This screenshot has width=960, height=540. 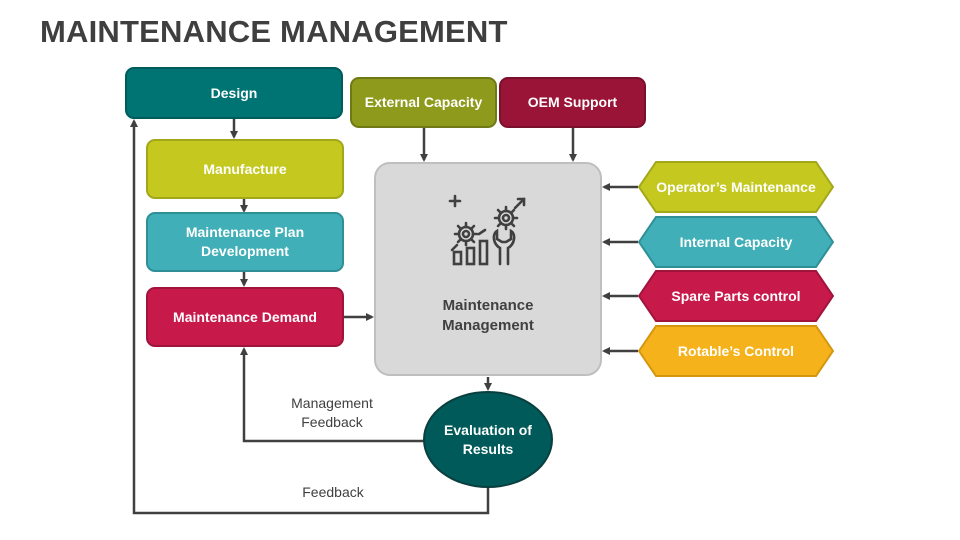 I want to click on spare-parts-control-hex: Spare Parts control, so click(x=736, y=296).